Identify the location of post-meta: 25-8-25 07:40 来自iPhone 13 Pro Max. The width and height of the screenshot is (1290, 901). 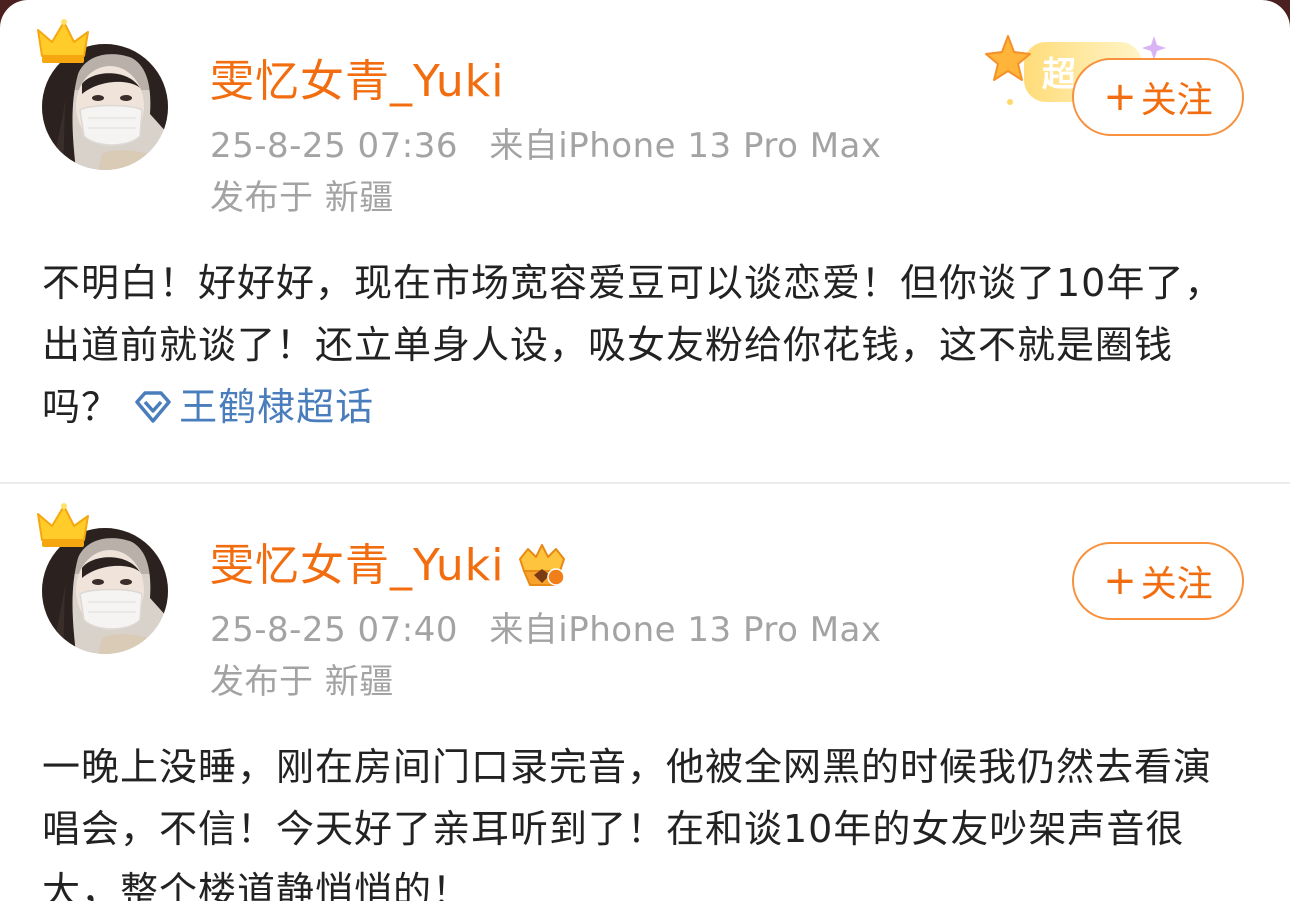
(546, 630).